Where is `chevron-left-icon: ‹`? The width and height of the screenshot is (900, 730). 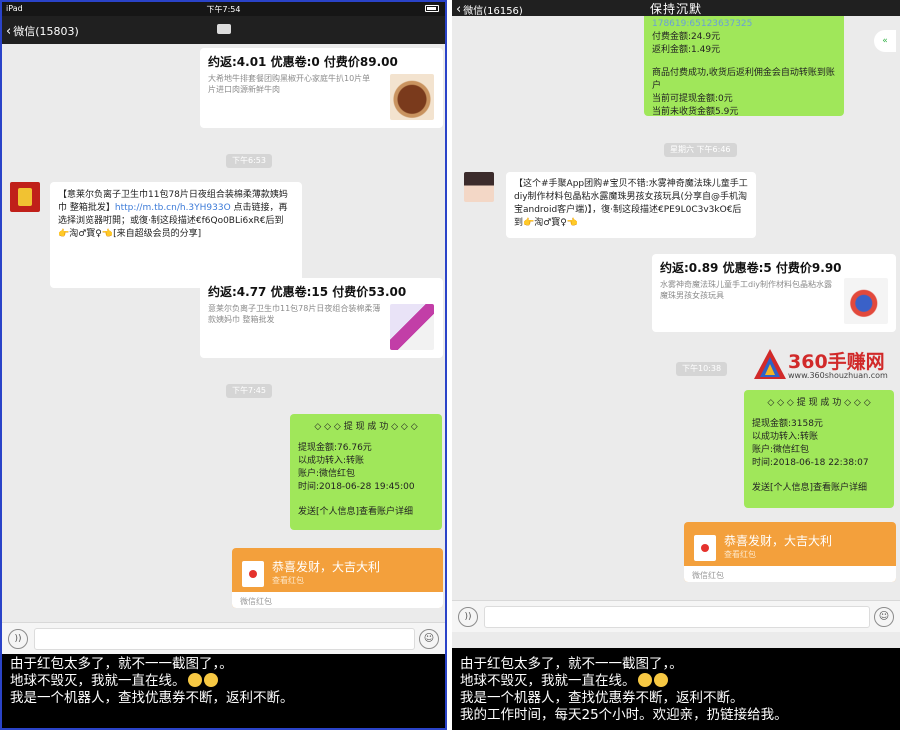
chevron-left-icon: ‹ is located at coordinates (9, 31).